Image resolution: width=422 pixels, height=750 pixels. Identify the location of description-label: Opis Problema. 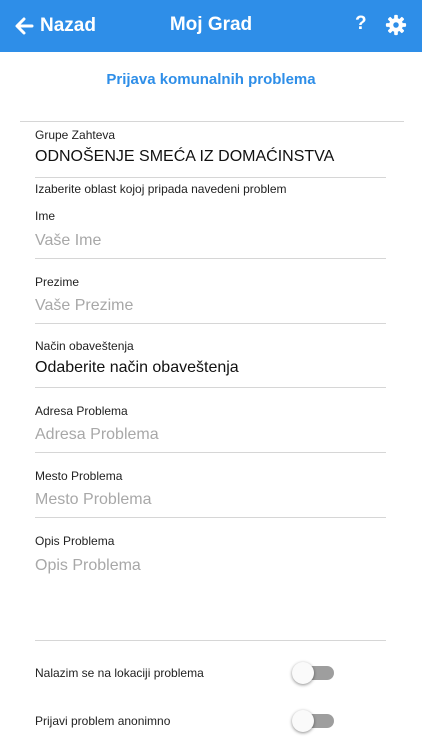
(75, 541).